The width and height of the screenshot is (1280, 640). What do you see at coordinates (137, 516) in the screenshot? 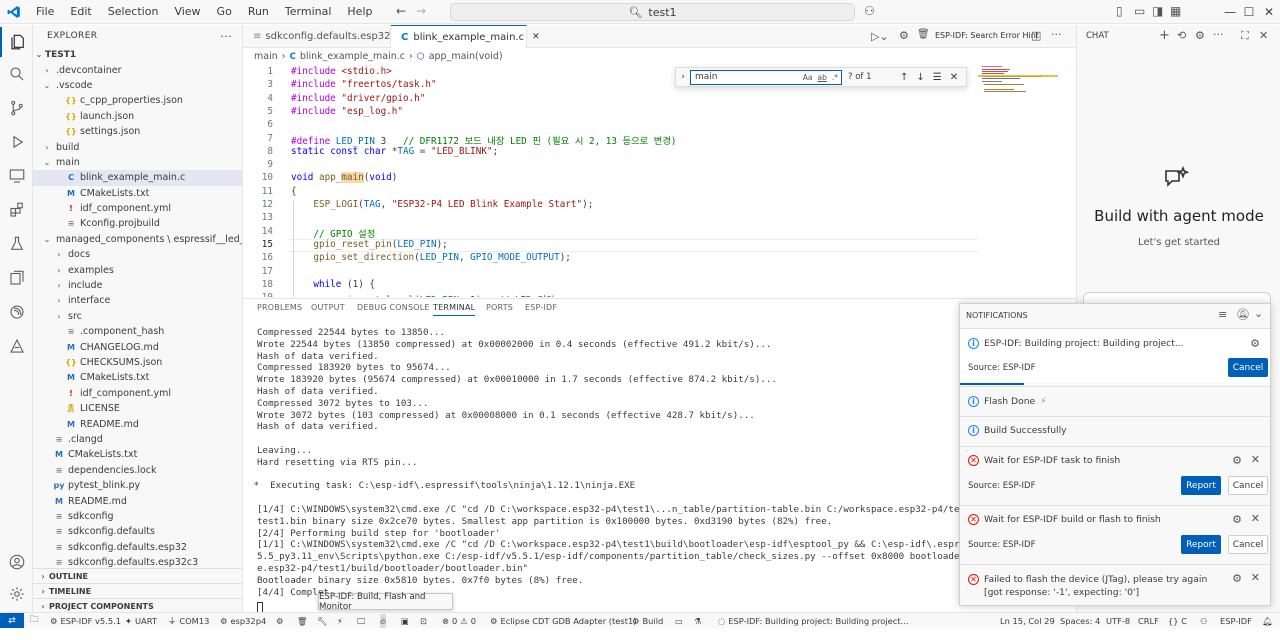
I see `tree-item: ≡ sdkconfig` at bounding box center [137, 516].